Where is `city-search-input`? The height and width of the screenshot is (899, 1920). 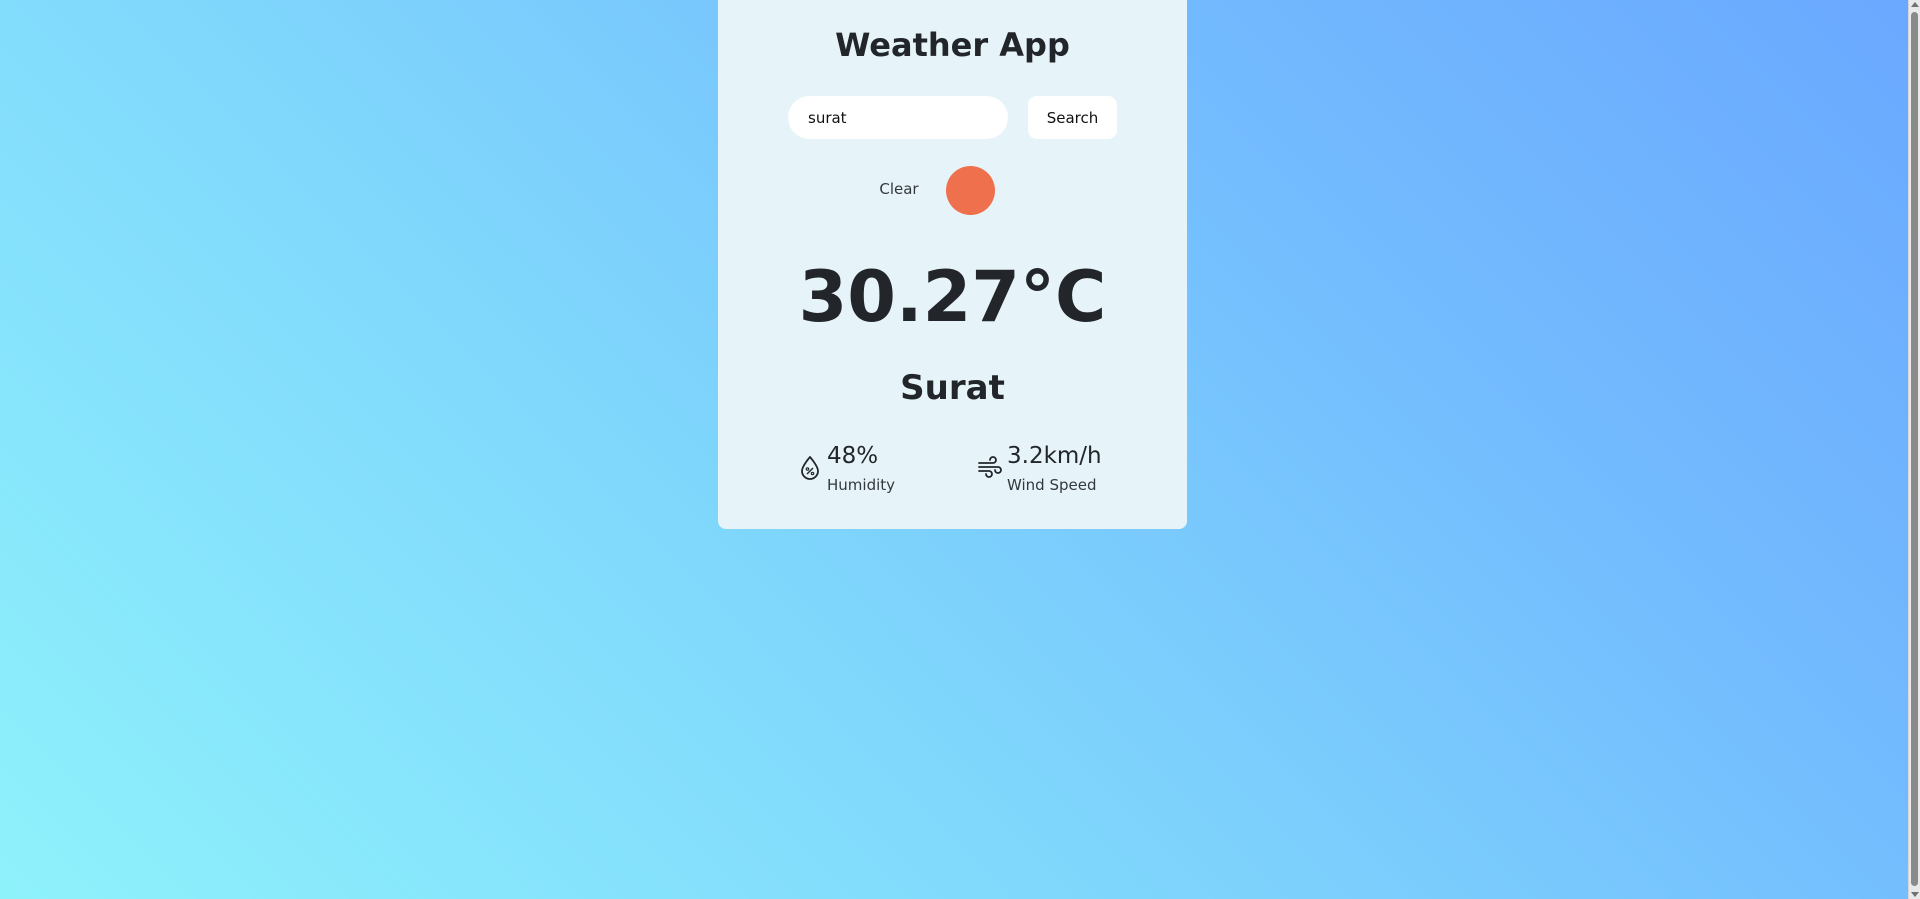
city-search-input is located at coordinates (898, 117).